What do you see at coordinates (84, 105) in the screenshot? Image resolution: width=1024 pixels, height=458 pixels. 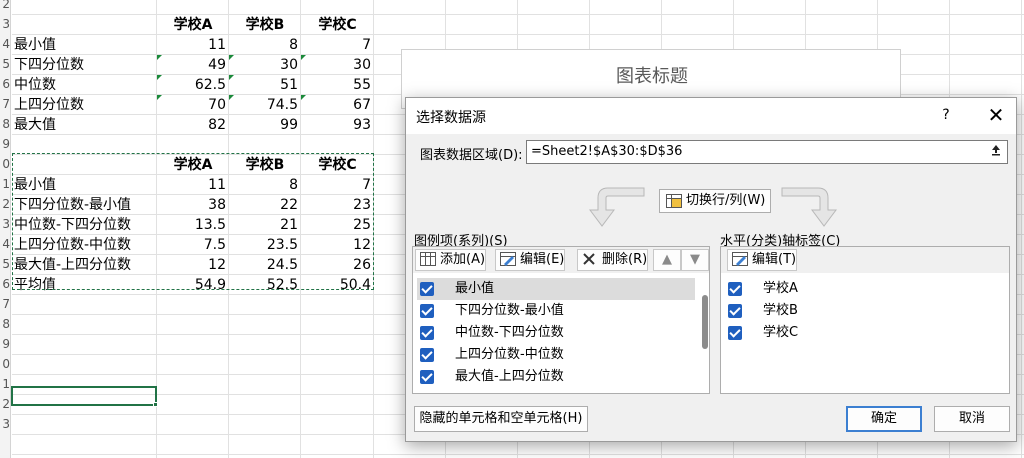 I see `table1-row-label: 上四分位数` at bounding box center [84, 105].